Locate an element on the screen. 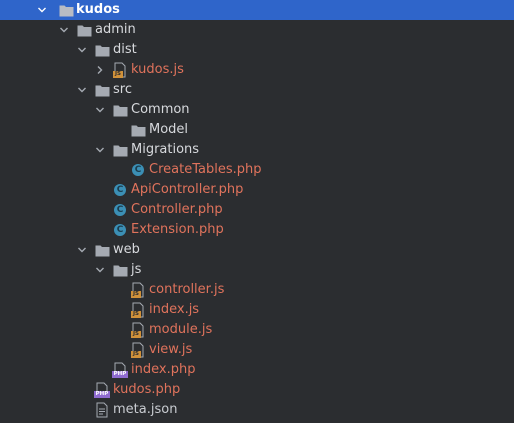 This screenshot has height=423, width=514. tree-item-createtables-php: C CreateTables.php is located at coordinates (257, 170).